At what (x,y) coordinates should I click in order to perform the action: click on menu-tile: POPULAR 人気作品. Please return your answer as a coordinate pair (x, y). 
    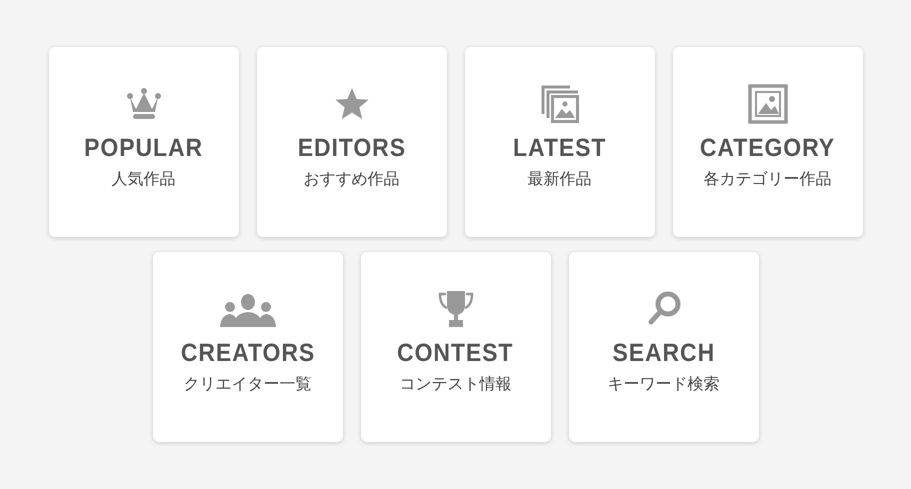
    Looking at the image, I should click on (143, 142).